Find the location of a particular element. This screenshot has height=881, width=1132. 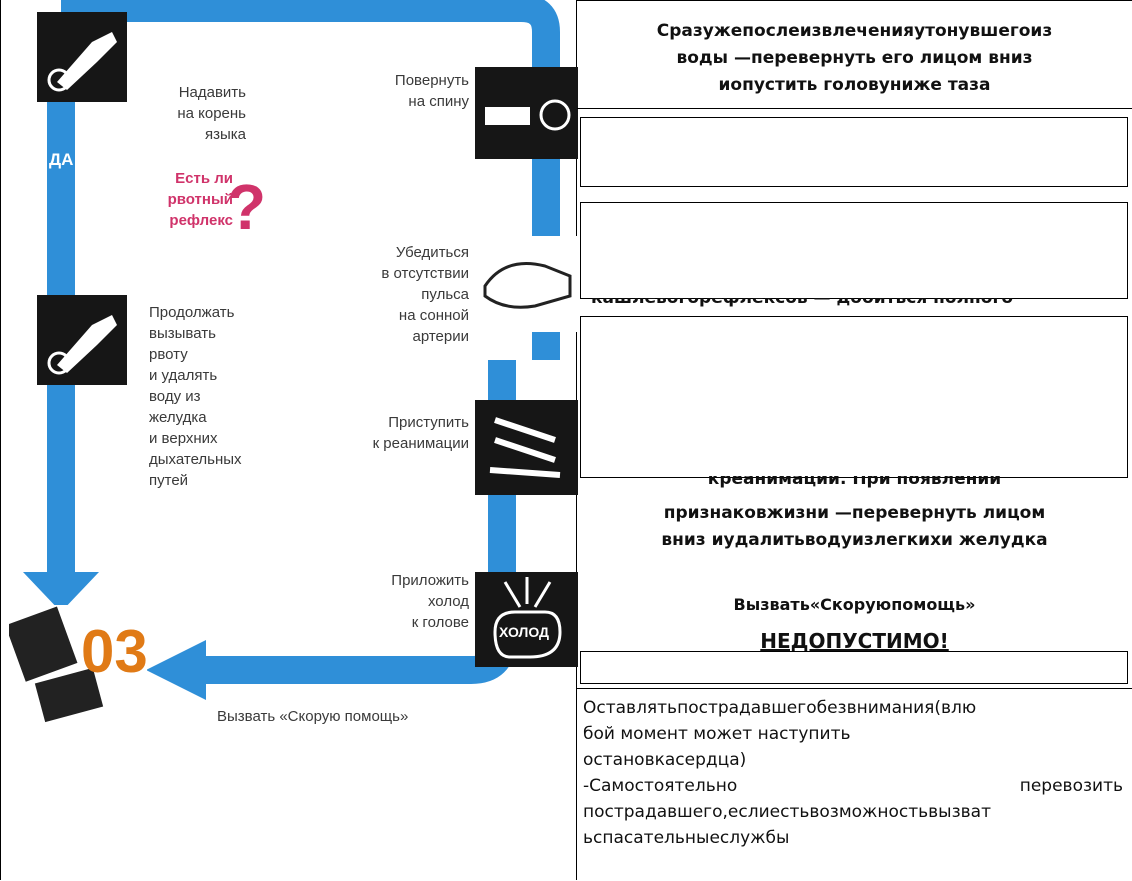

phone-number: 03 is located at coordinates (114, 651).